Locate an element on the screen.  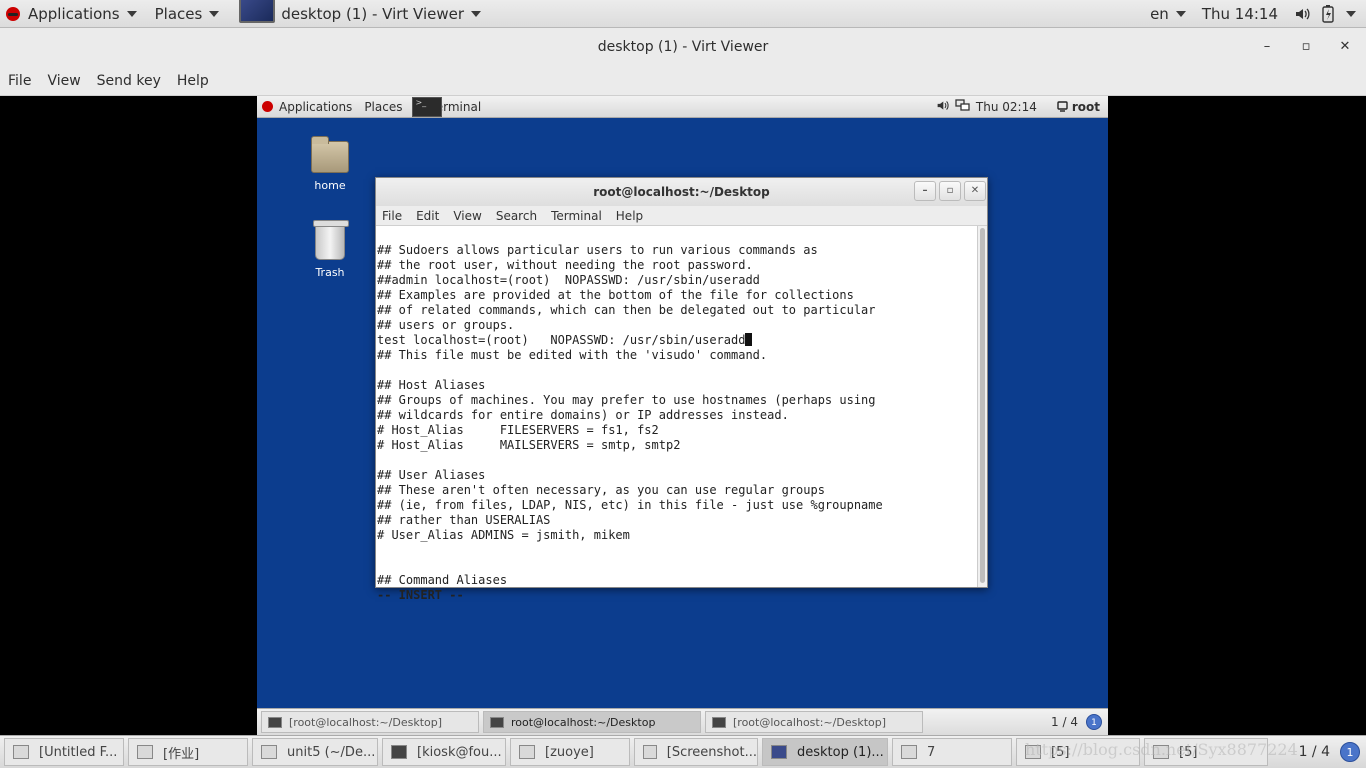
guest-task-terminal-3: [root@localhost:~/Desktop] is located at coordinates (814, 722).